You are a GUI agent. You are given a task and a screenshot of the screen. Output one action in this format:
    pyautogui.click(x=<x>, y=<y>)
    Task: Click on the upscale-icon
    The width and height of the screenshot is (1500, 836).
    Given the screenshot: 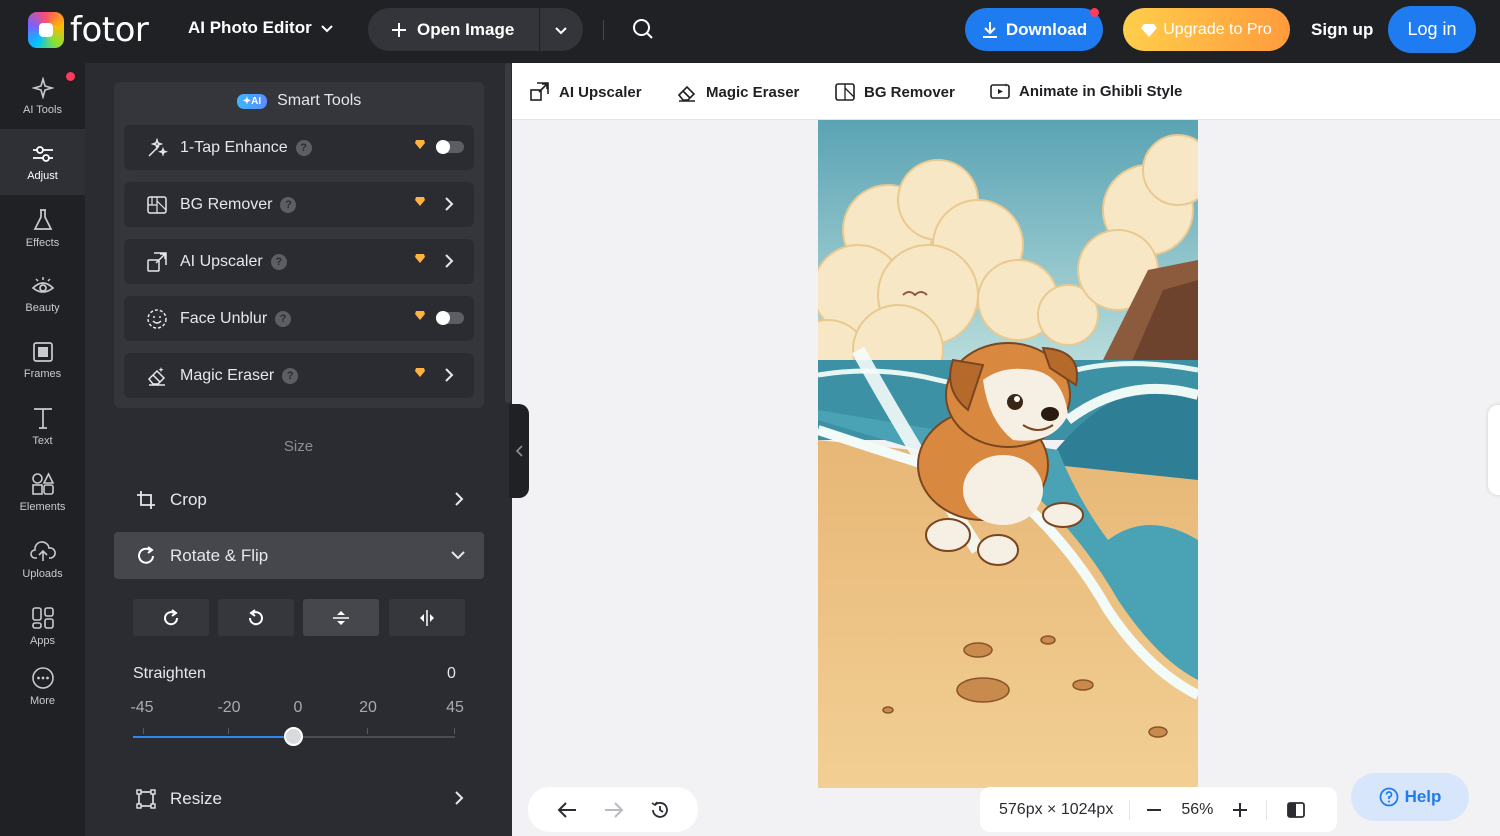 What is the action you would take?
    pyautogui.click(x=539, y=91)
    